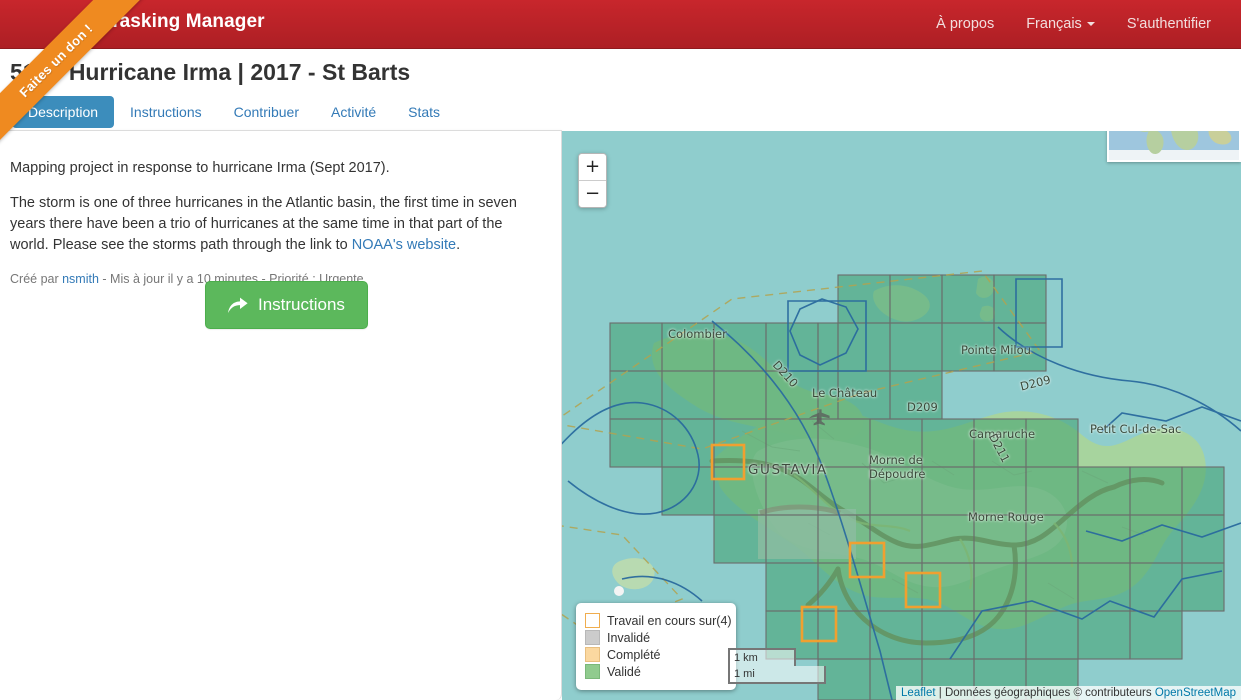 The width and height of the screenshot is (1241, 700). I want to click on legend-row-in-progress: Travail en cours sur(4), so click(658, 620).